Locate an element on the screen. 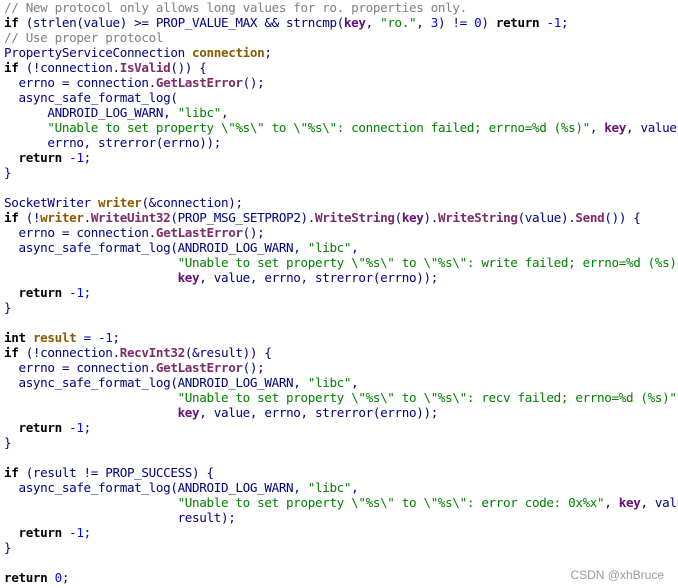 This screenshot has height=588, width=678. code-line: SocketWriter writer(&connection); is located at coordinates (341, 202).